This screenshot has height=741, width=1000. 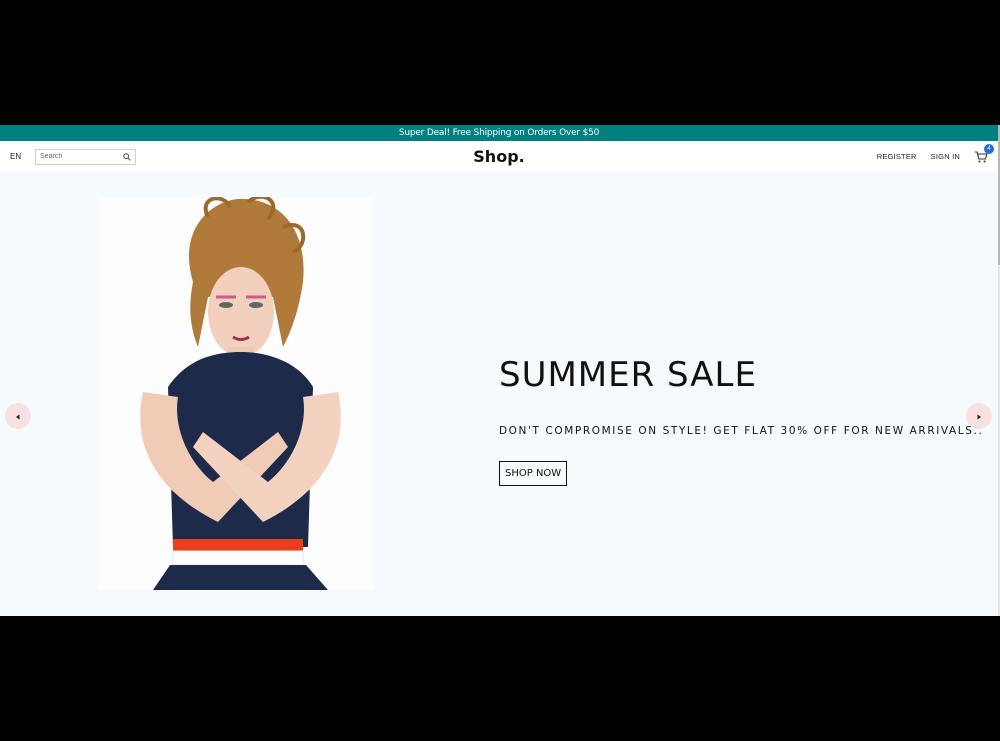 I want to click on language-selector: EN, so click(x=15, y=156).